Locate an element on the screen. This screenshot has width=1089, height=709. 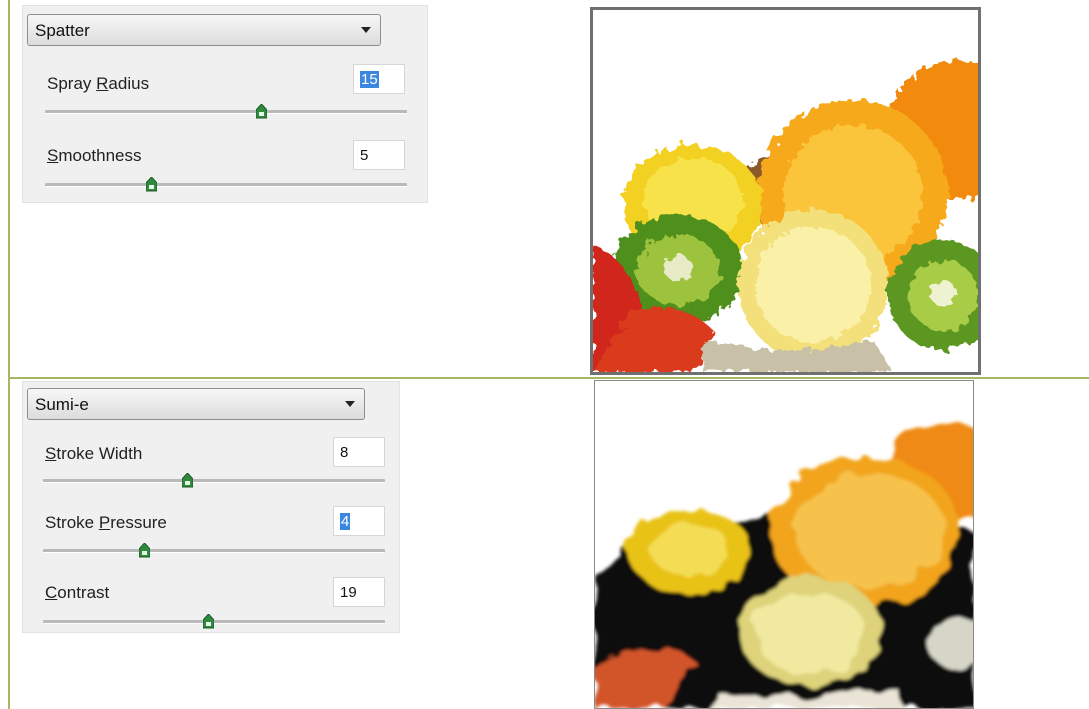
spatter-settings-panel: Spatter Spray Radius 15 Smoothness 5 is located at coordinates (225, 104).